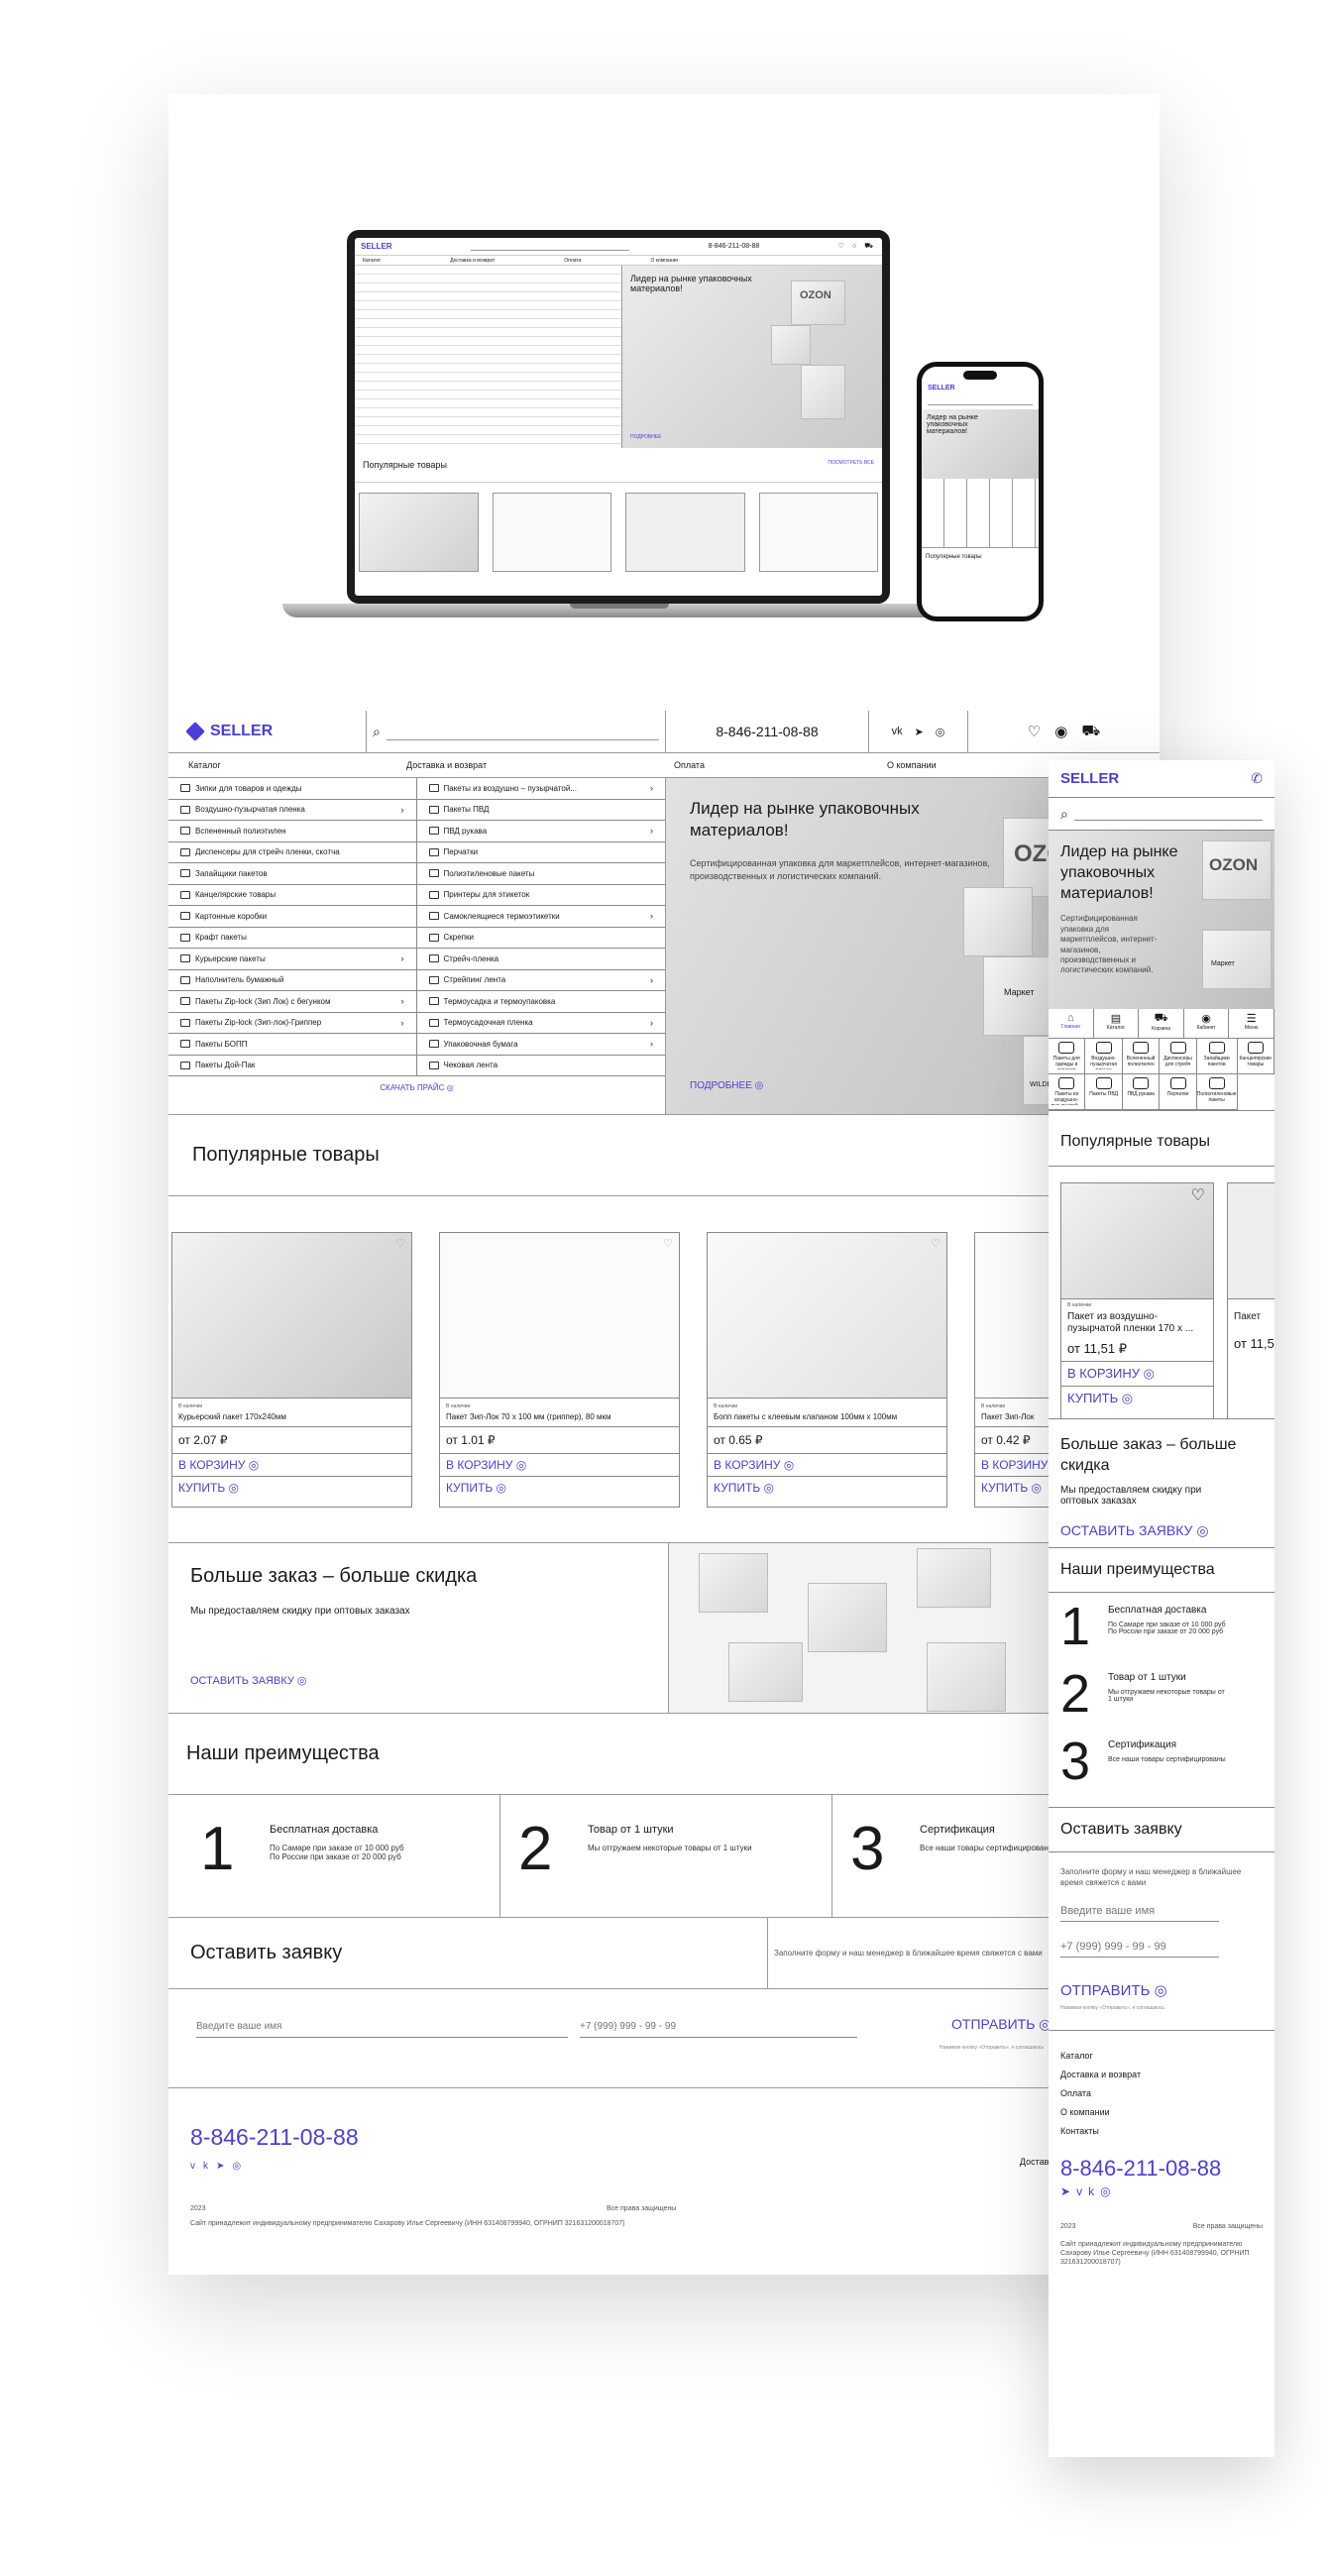 This screenshot has height=2576, width=1328. I want to click on catalog-item: Канцелярские товары, so click(292, 895).